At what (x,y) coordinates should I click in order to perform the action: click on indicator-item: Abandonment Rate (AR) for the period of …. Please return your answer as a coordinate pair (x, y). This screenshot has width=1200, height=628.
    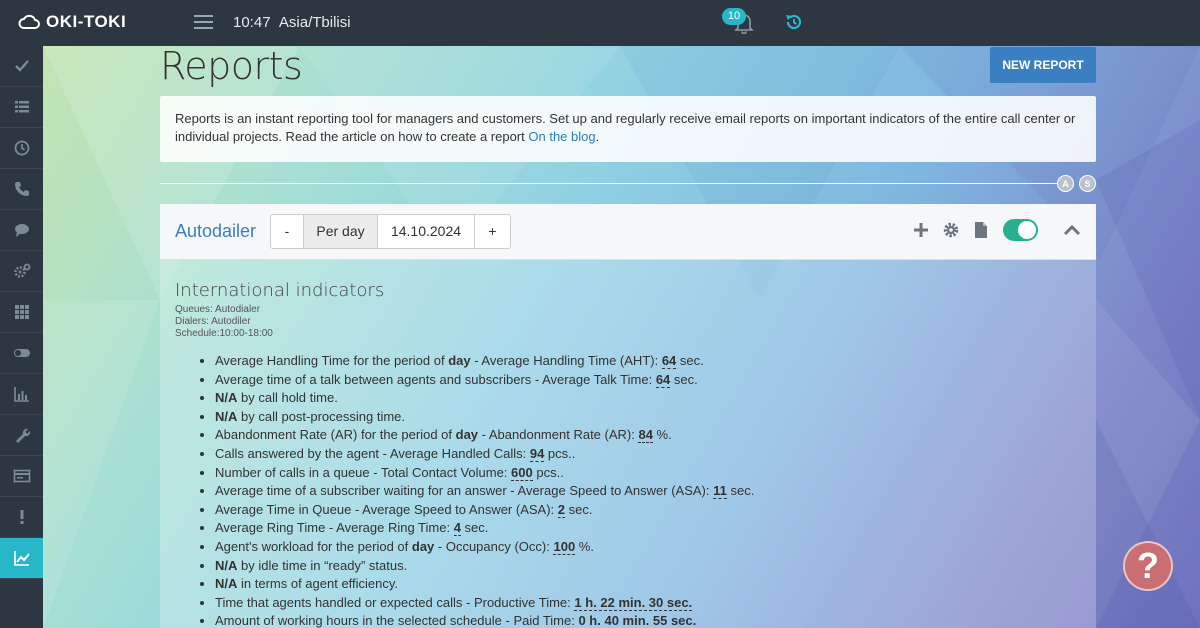
    Looking at the image, I should click on (648, 435).